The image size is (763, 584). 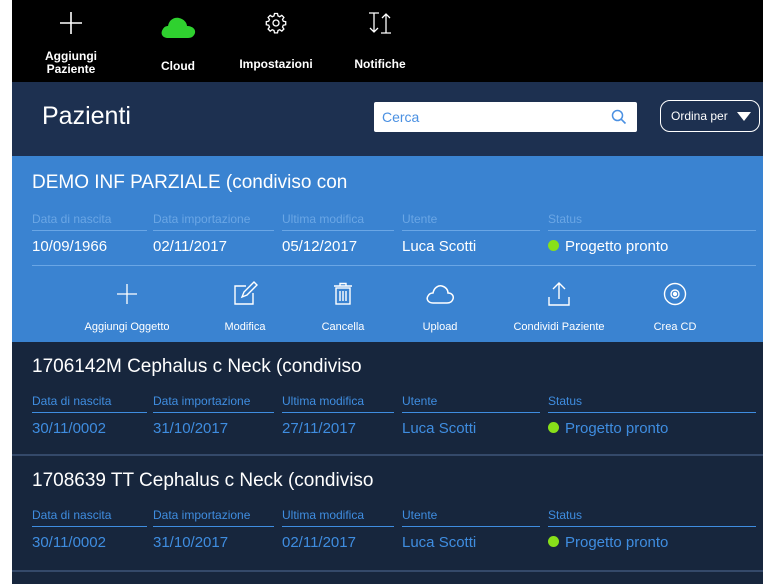 What do you see at coordinates (338, 233) in the screenshot?
I see `modified-column: Ultima modifica 05/12/2017` at bounding box center [338, 233].